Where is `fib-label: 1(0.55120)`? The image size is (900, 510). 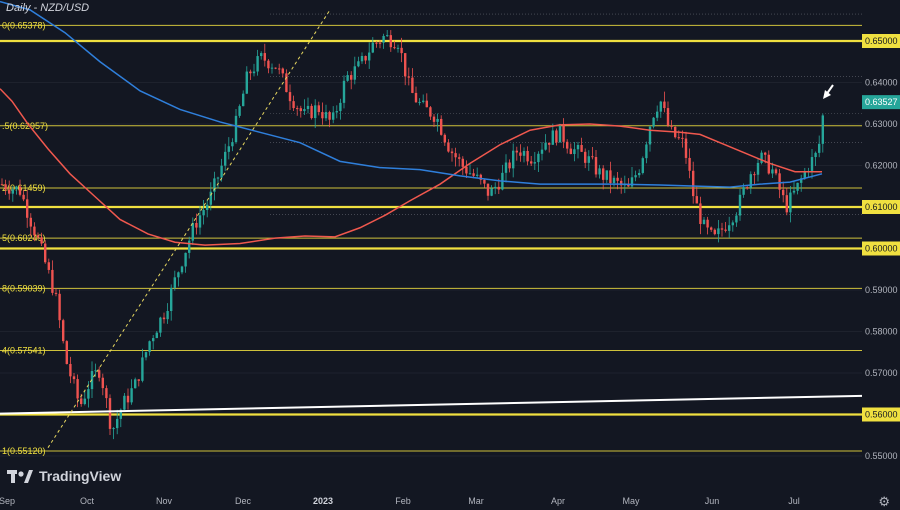 fib-label: 1(0.55120) is located at coordinates (24, 451).